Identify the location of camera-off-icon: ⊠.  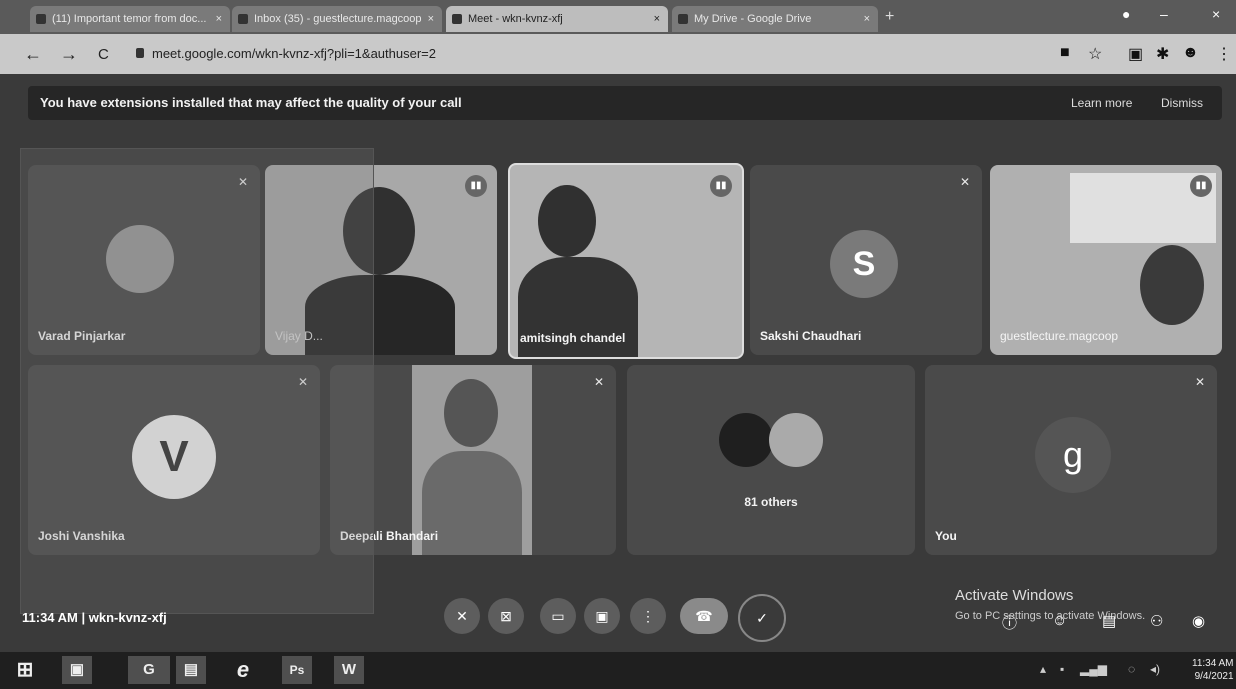
(506, 616).